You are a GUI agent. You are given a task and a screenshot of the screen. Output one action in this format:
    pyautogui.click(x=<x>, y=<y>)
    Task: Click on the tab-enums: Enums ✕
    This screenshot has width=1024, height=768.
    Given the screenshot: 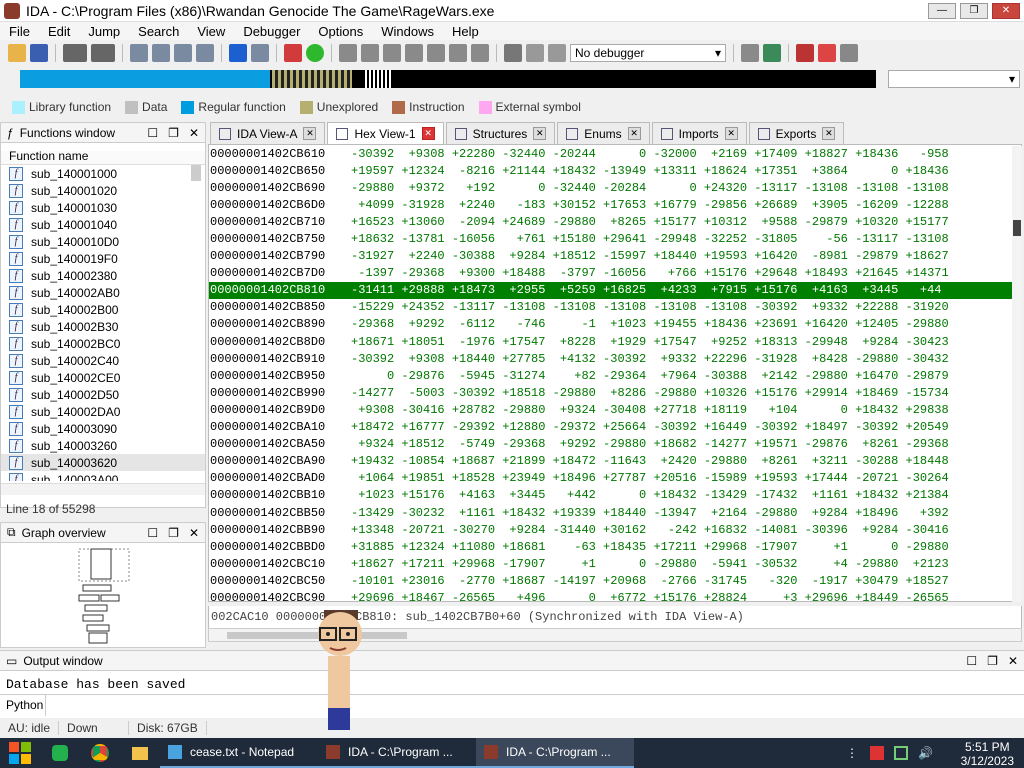 What is the action you would take?
    pyautogui.click(x=603, y=133)
    